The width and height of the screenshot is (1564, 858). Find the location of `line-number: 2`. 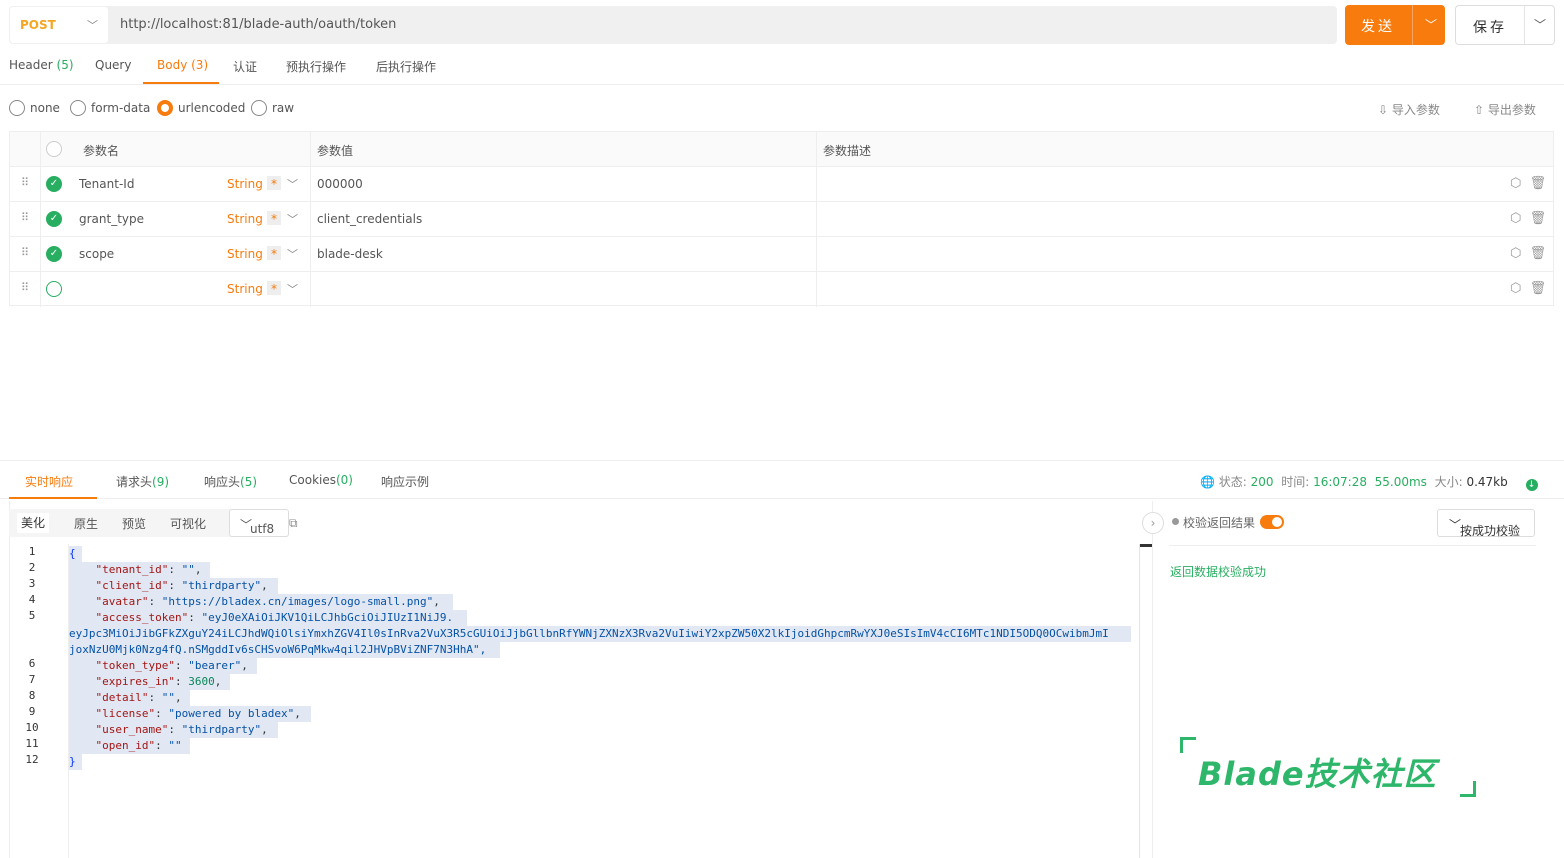

line-number: 2 is located at coordinates (32, 567).